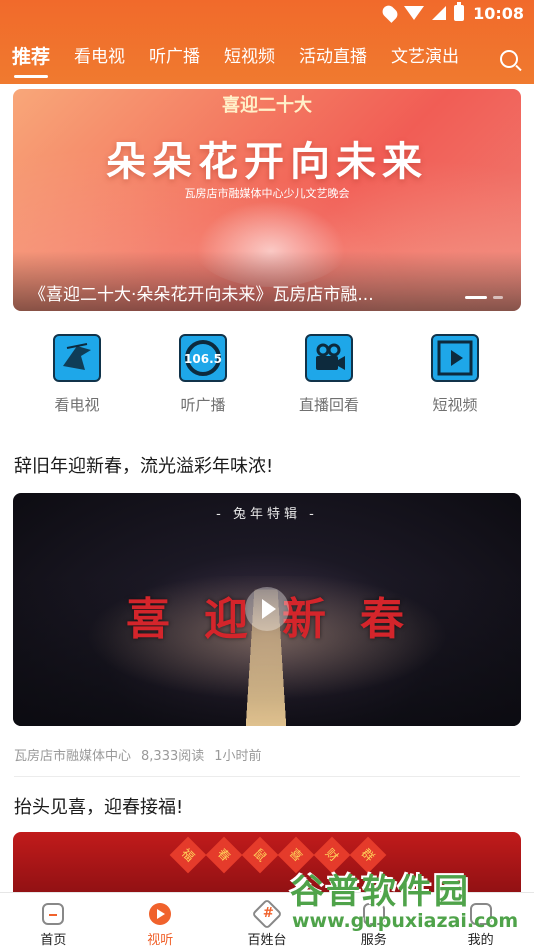  What do you see at coordinates (77, 358) in the screenshot?
I see `tv-icon` at bounding box center [77, 358].